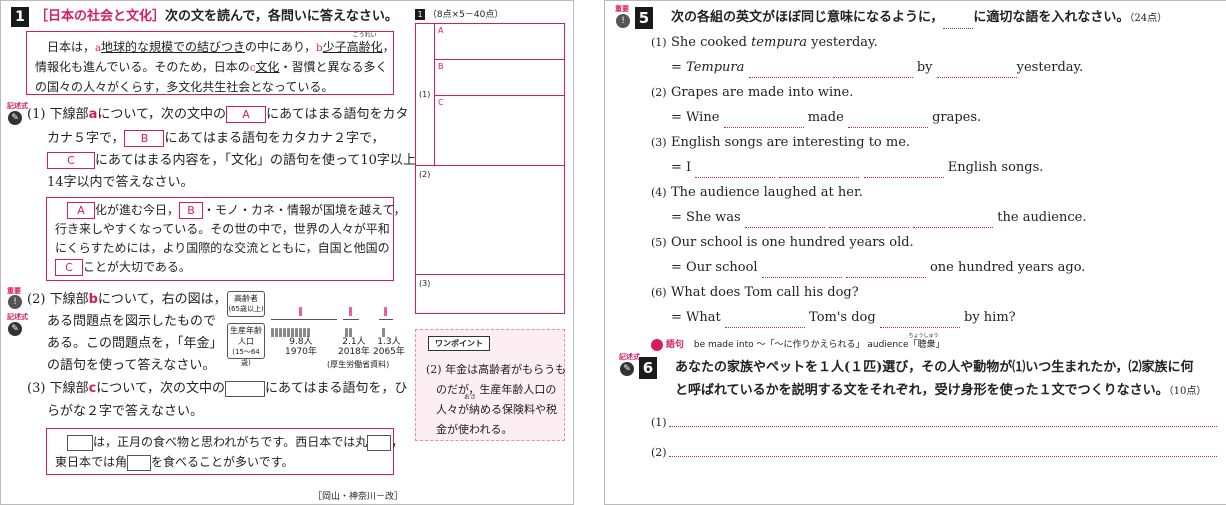  I want to click on fig-2018-bar, so click(351, 319).